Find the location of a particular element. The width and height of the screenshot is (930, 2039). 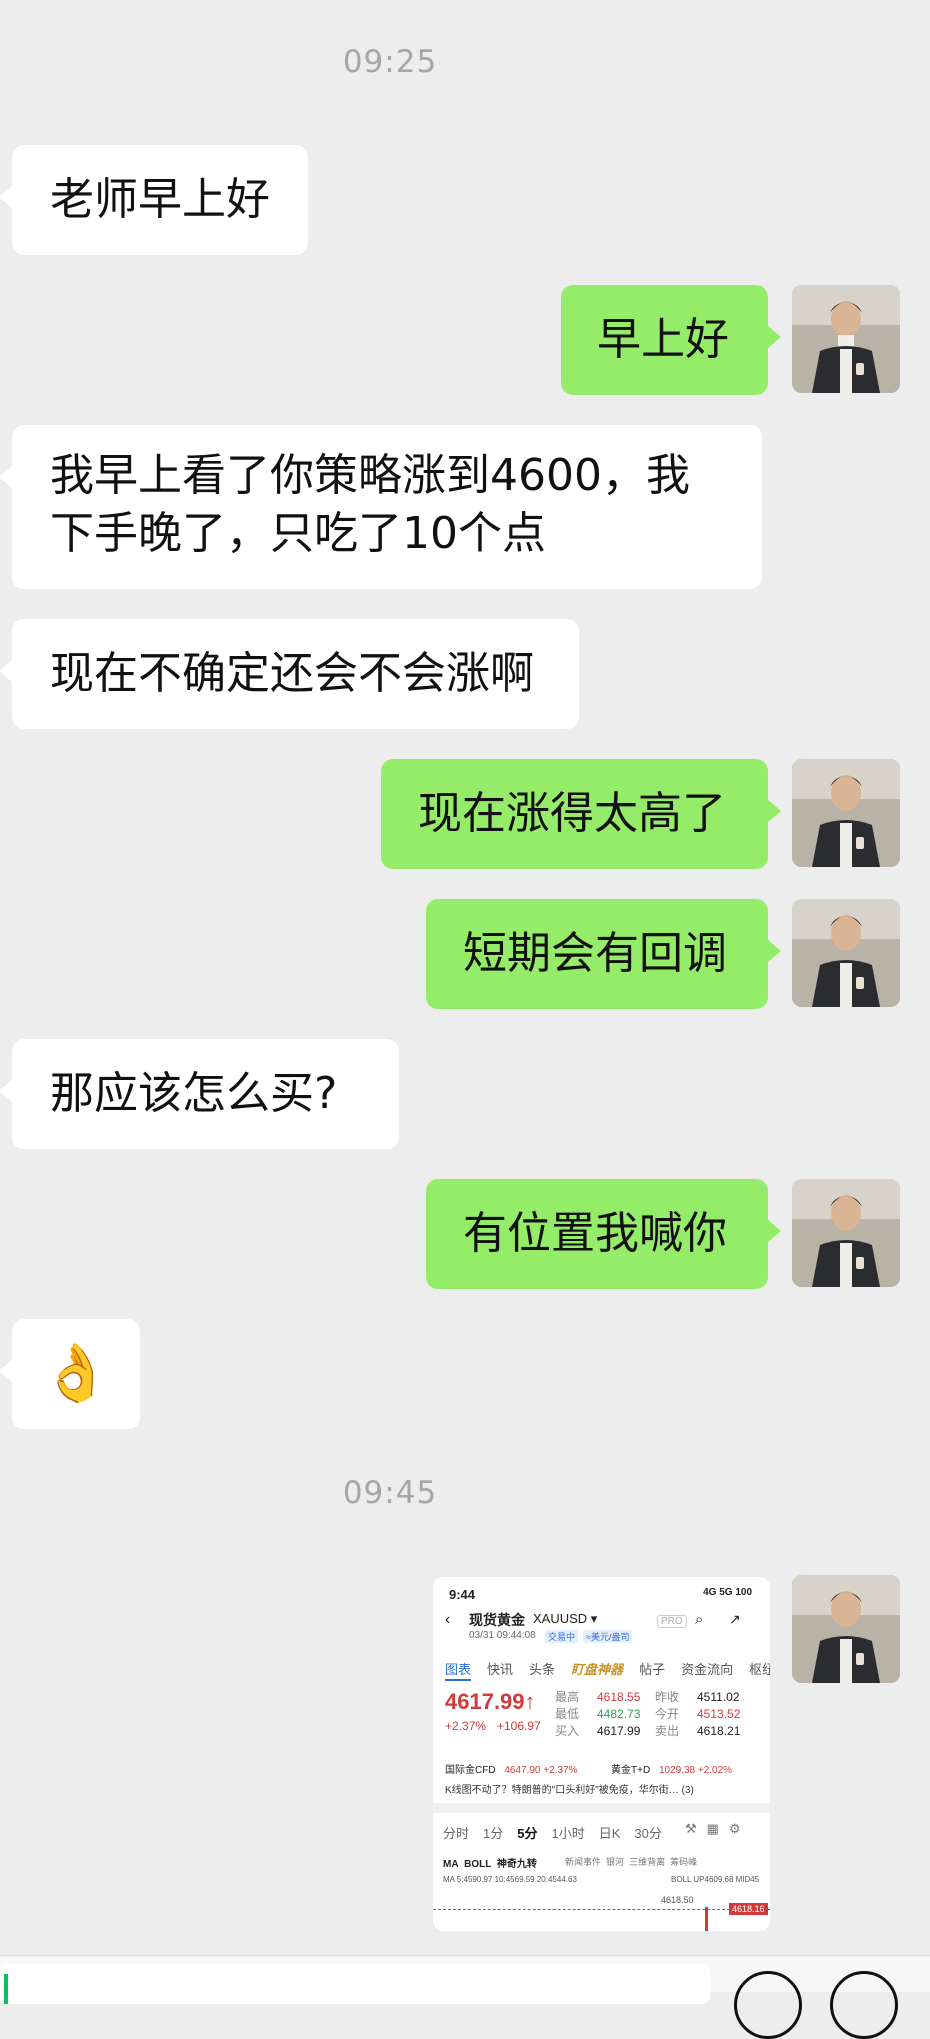

chart-tools-icons: ⚒▦⚙ is located at coordinates (718, 1828).